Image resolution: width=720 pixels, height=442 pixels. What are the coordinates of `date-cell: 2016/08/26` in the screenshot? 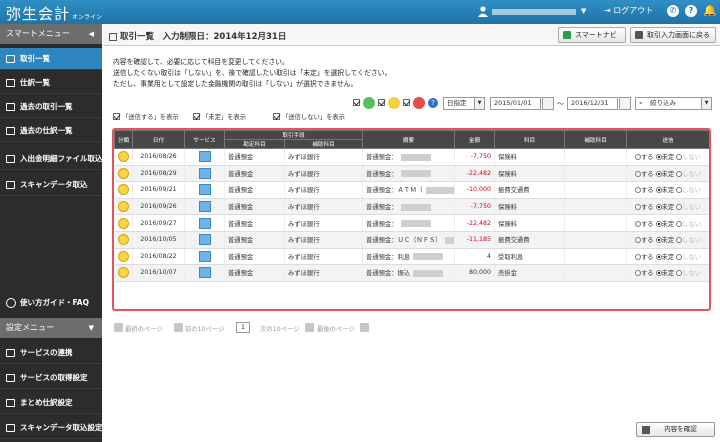 It's located at (158, 157).